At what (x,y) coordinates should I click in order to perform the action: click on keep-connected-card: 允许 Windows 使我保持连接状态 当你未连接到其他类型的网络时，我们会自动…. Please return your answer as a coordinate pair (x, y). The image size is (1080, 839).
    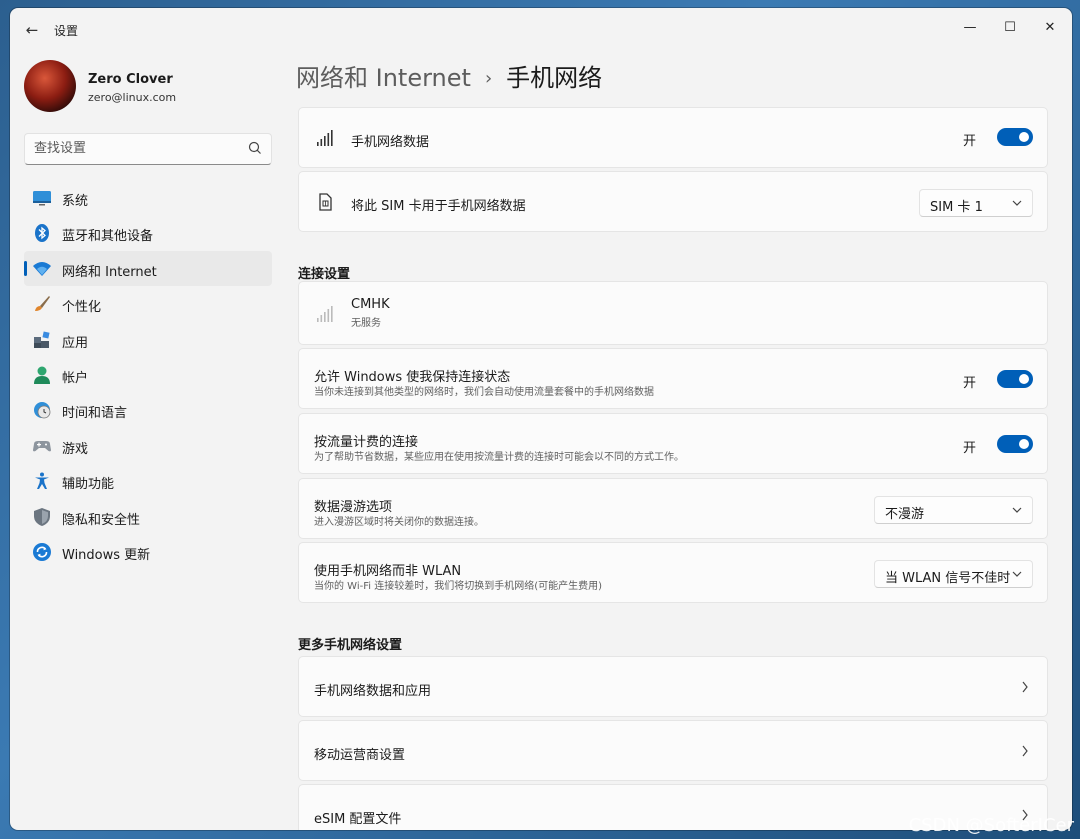
    Looking at the image, I should click on (673, 378).